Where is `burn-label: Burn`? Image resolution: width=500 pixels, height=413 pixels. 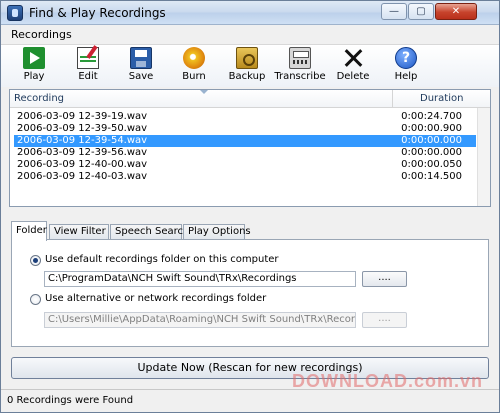 burn-label: Burn is located at coordinates (194, 76).